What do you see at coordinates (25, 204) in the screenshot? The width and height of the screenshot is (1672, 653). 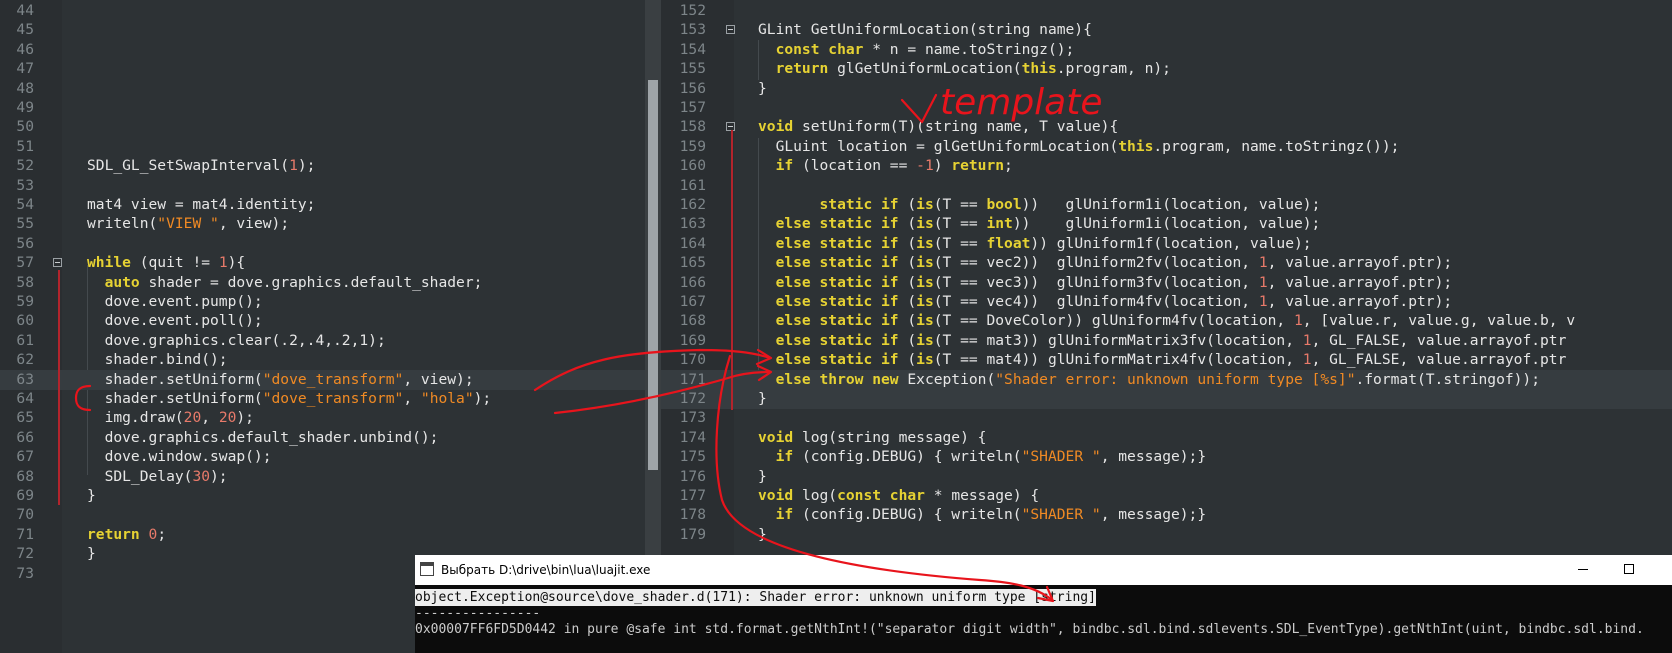 I see `line-number: 54` at bounding box center [25, 204].